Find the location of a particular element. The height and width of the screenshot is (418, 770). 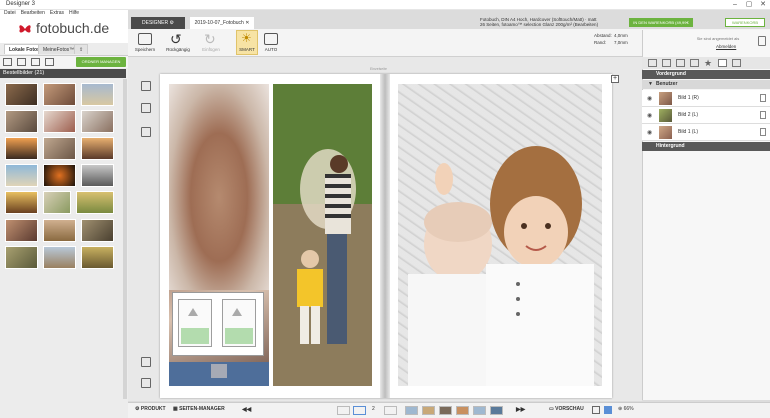

tab-meine-fotos: MeineFotos™ is located at coordinates (59, 49).